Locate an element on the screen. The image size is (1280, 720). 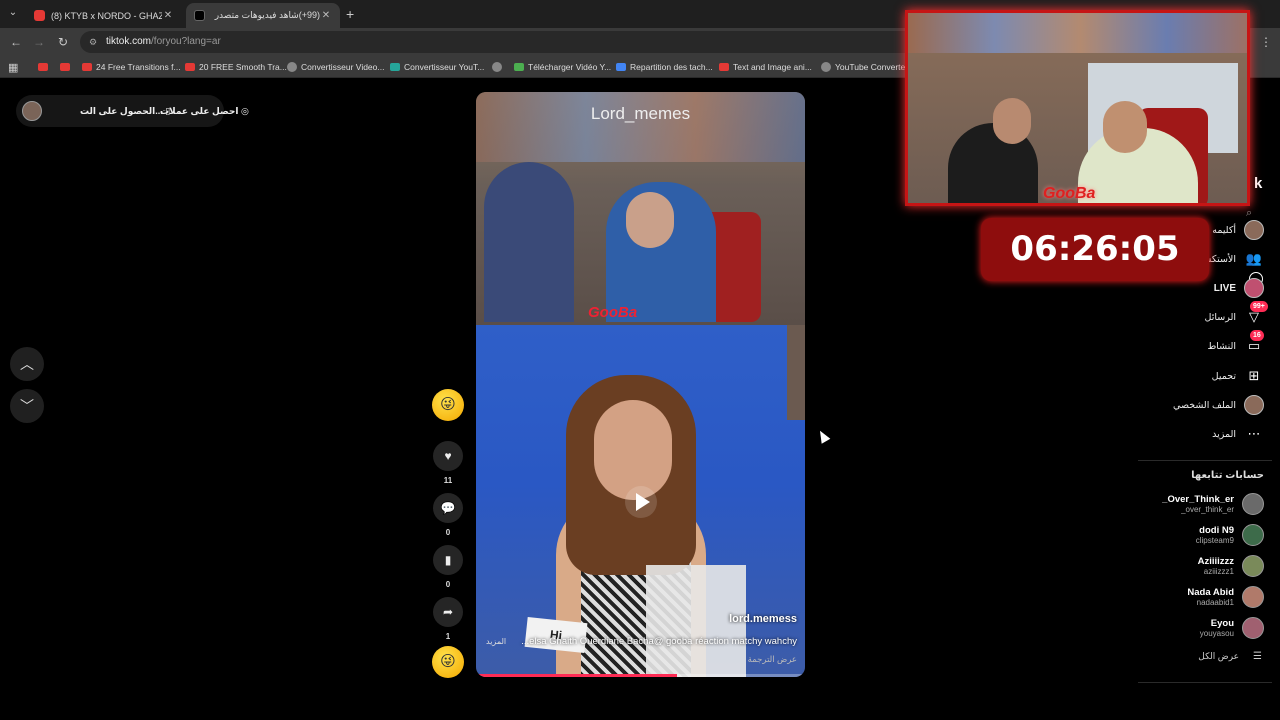
music-disc-avatar: 😜 is located at coordinates (448, 662).